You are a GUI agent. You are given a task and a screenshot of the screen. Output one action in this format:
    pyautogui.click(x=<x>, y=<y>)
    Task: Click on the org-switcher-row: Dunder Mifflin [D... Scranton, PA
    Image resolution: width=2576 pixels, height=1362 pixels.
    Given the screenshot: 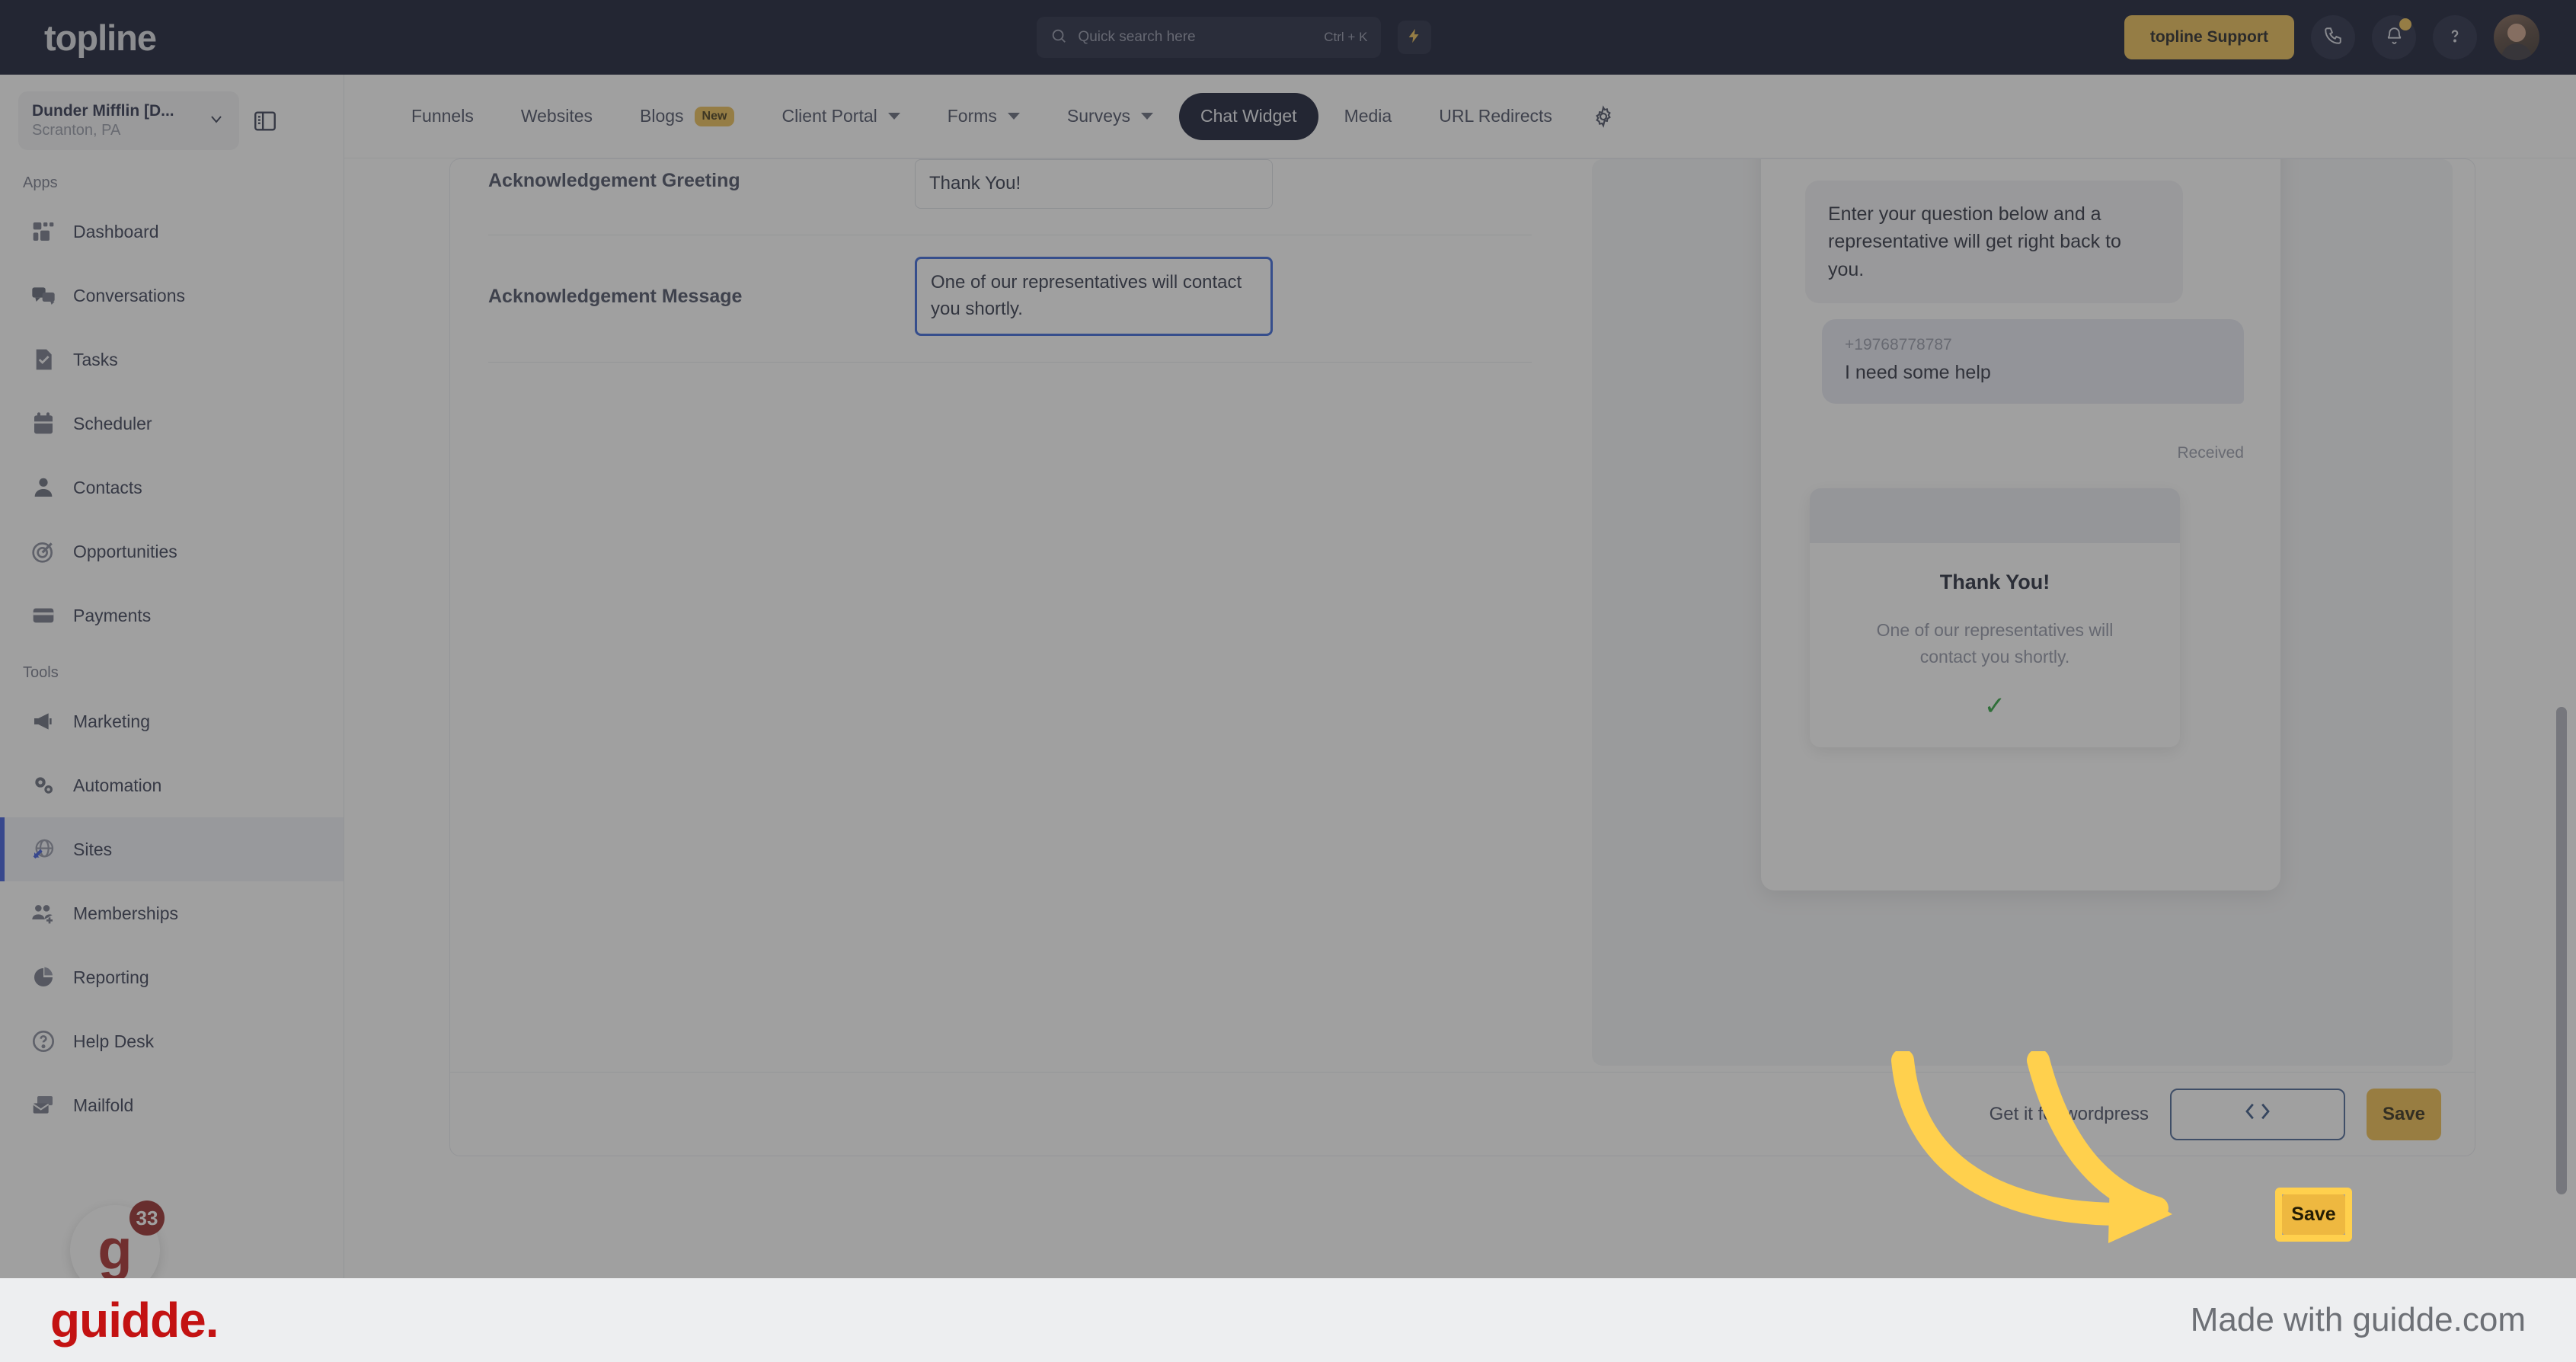 What is the action you would take?
    pyautogui.click(x=172, y=116)
    